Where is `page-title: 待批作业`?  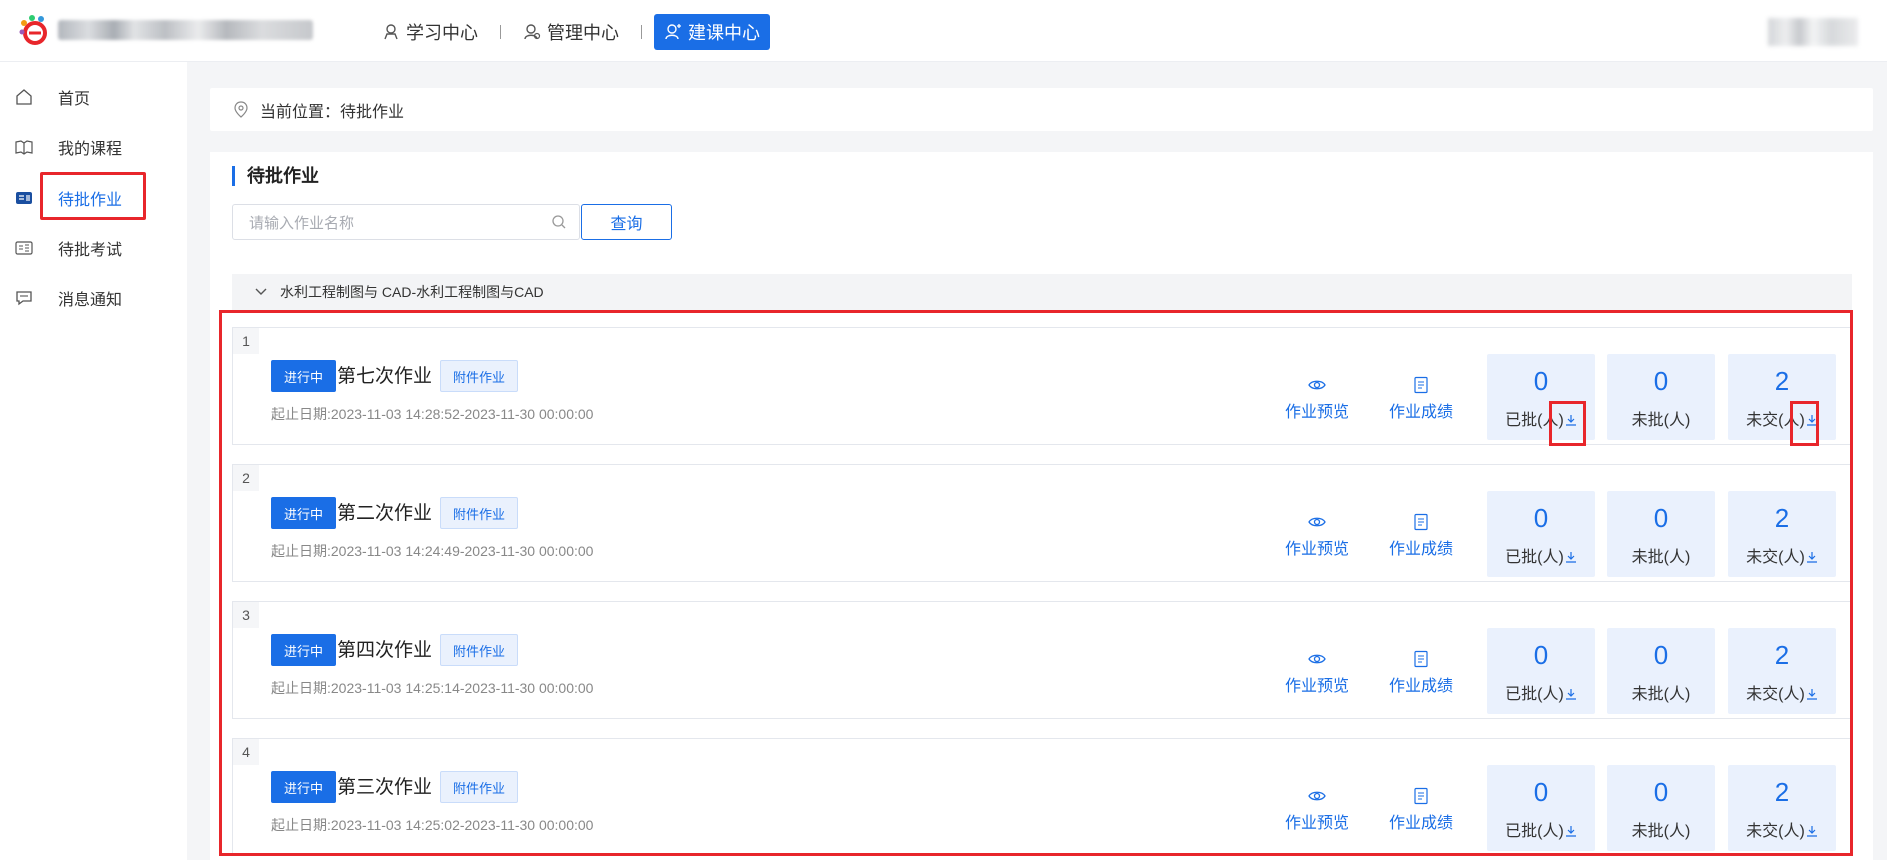
page-title: 待批作业 is located at coordinates (275, 176).